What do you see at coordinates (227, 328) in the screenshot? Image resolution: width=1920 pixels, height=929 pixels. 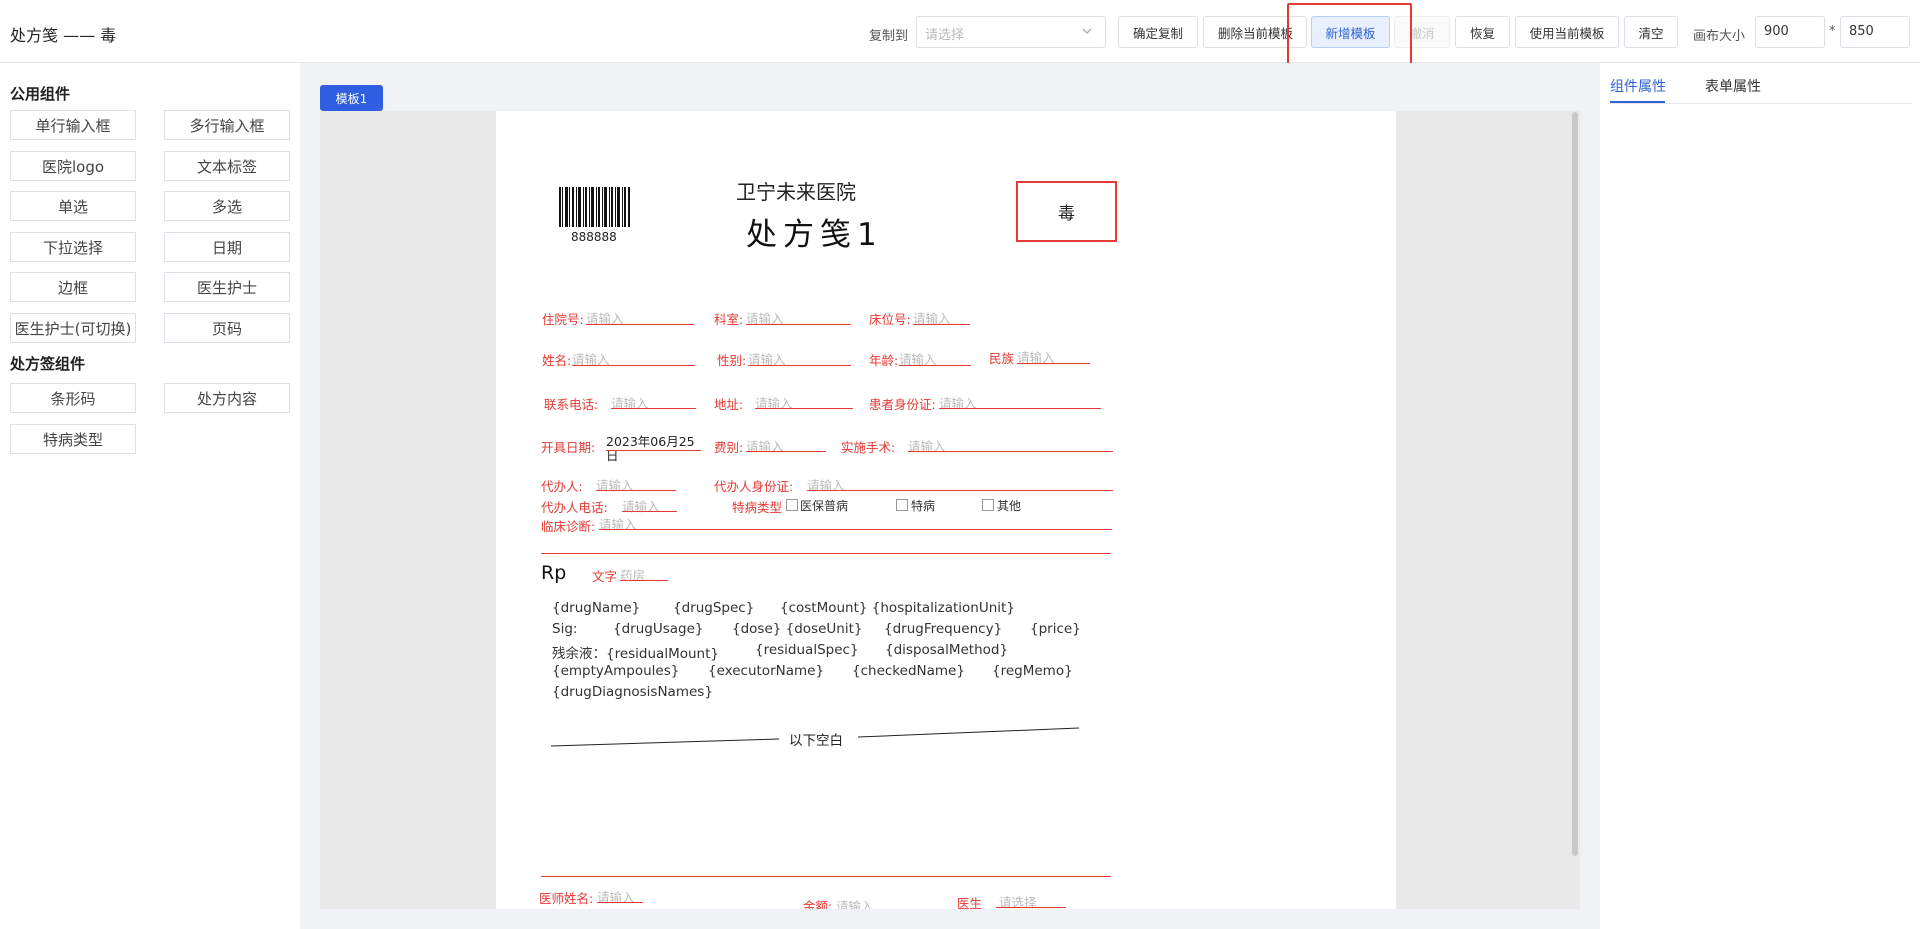 I see `comp-page-number: 页码` at bounding box center [227, 328].